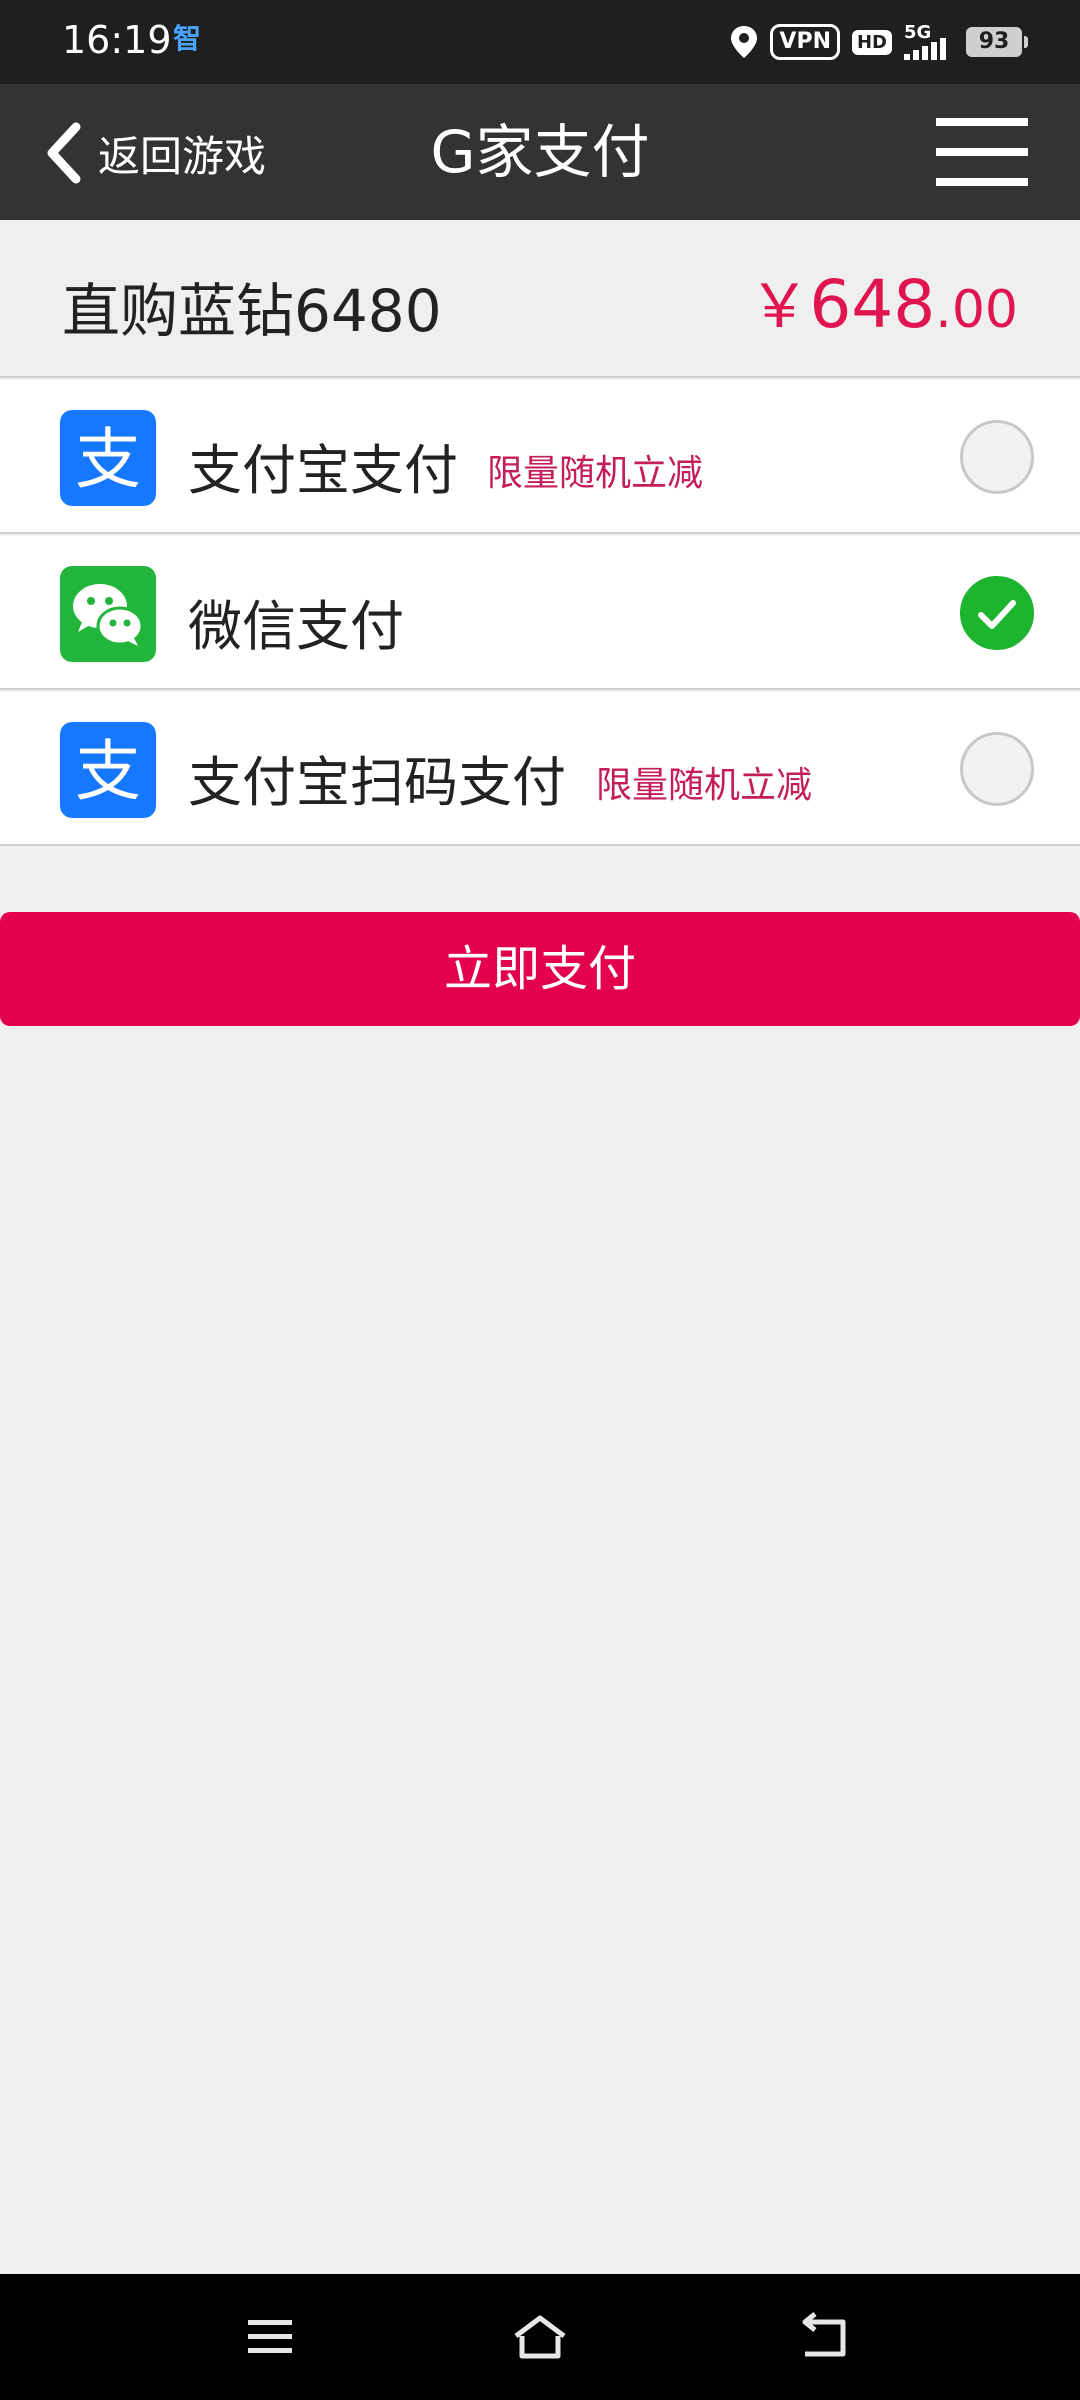 This screenshot has width=1080, height=2400. I want to click on app-header: 返回游戏 G家支付, so click(540, 152).